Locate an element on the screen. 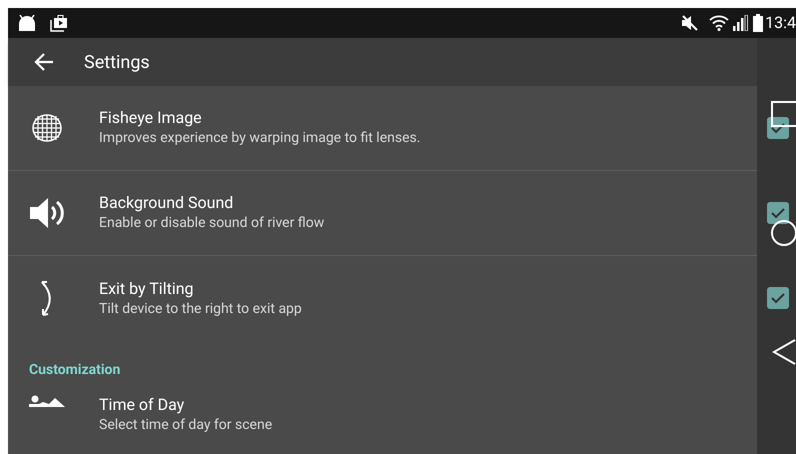 This screenshot has height=454, width=796. preference-row: Time of Day Select time of day for scene is located at coordinates (382, 423).